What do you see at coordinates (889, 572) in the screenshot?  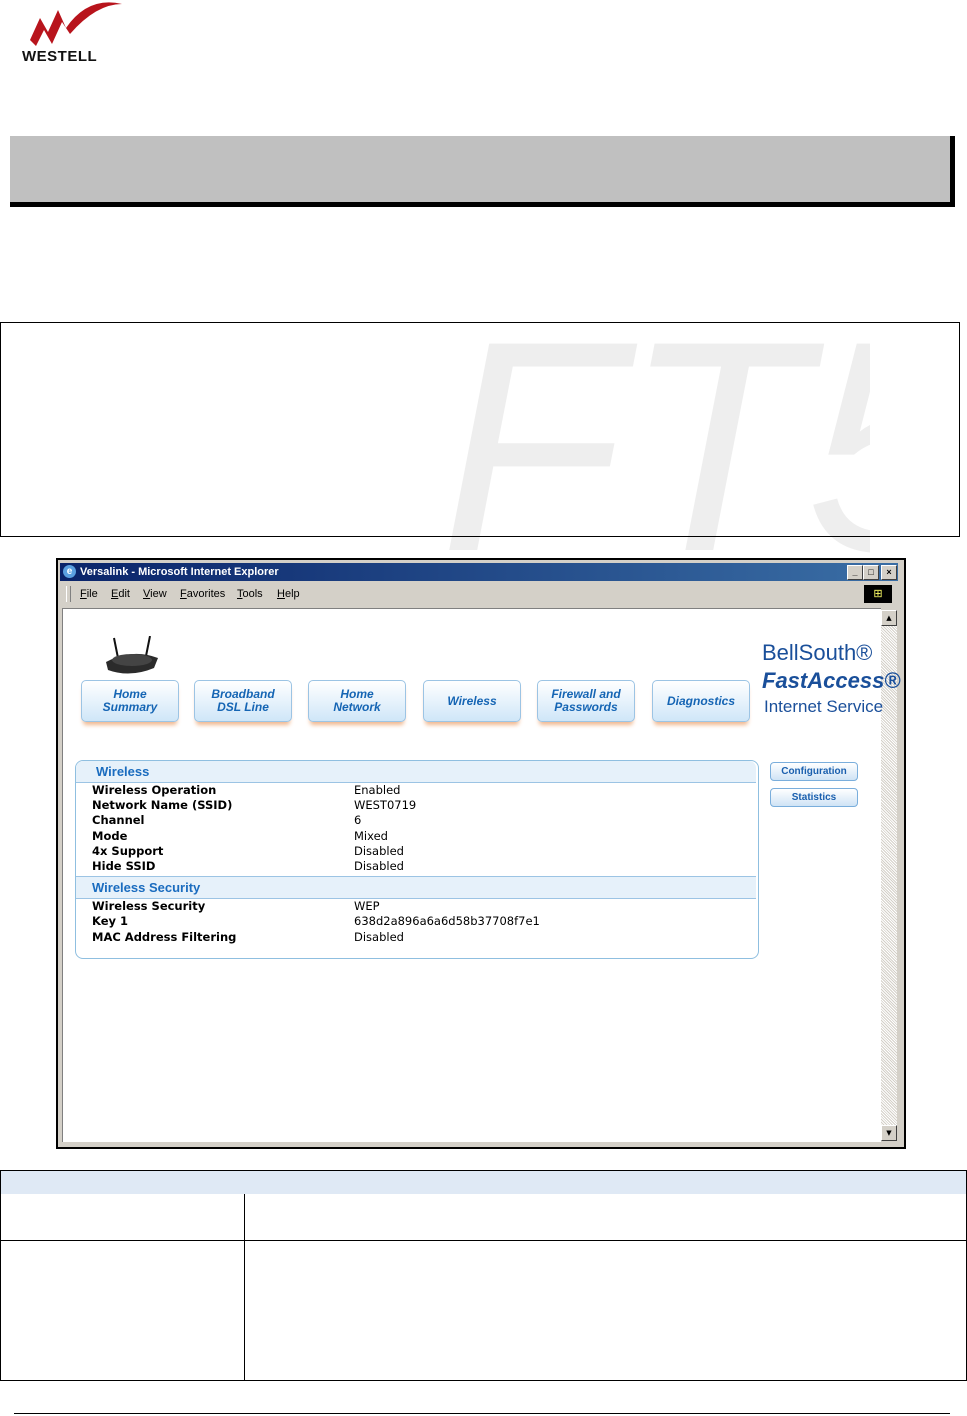 I see `close-button: ×` at bounding box center [889, 572].